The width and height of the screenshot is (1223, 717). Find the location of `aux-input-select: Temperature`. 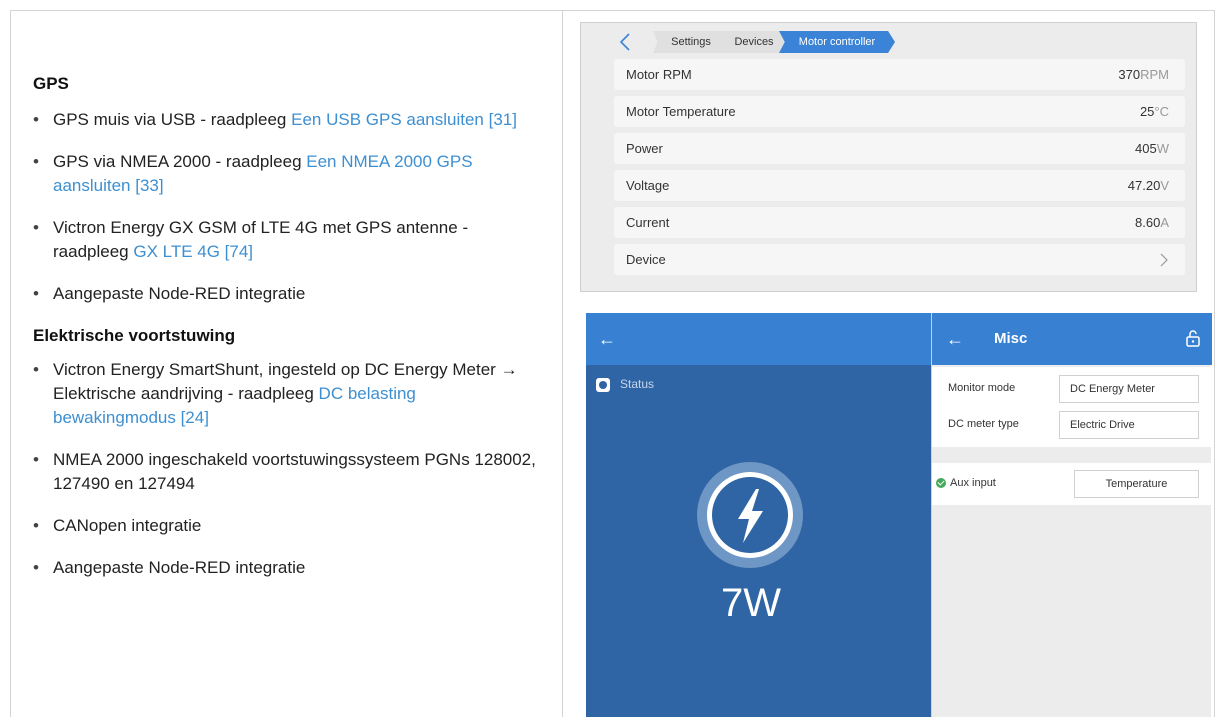

aux-input-select: Temperature is located at coordinates (1136, 484).